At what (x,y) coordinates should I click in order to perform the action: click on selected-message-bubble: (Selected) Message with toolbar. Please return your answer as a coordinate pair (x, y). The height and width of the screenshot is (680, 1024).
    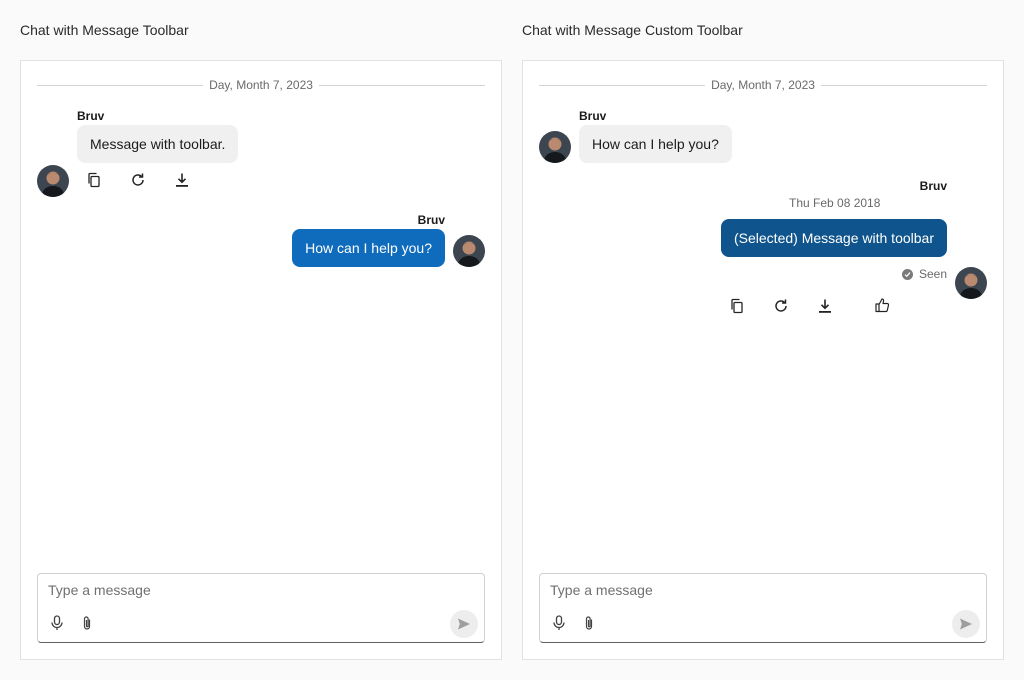
    Looking at the image, I should click on (834, 238).